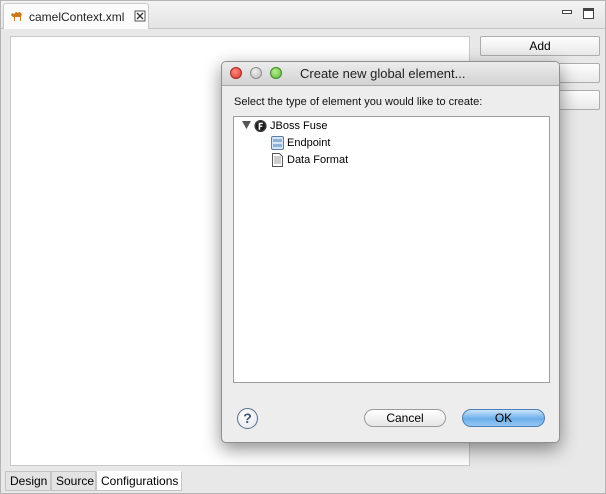  What do you see at coordinates (309, 143) in the screenshot?
I see `tree-item-label: Endpoint` at bounding box center [309, 143].